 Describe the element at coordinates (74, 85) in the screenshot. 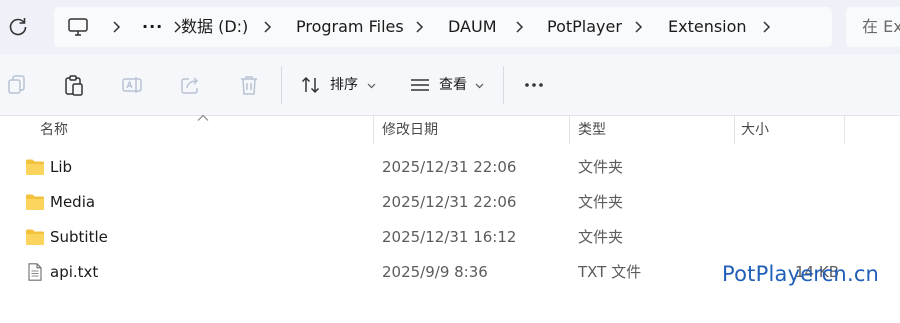

I see `paste-icon` at that location.